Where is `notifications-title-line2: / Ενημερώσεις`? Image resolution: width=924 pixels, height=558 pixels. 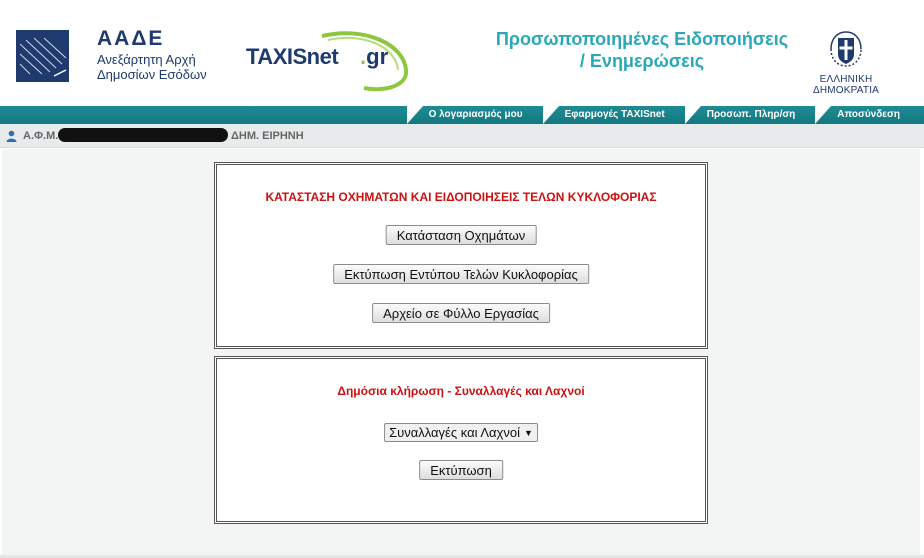
notifications-title-line2: / Ενημερώσεις is located at coordinates (642, 61).